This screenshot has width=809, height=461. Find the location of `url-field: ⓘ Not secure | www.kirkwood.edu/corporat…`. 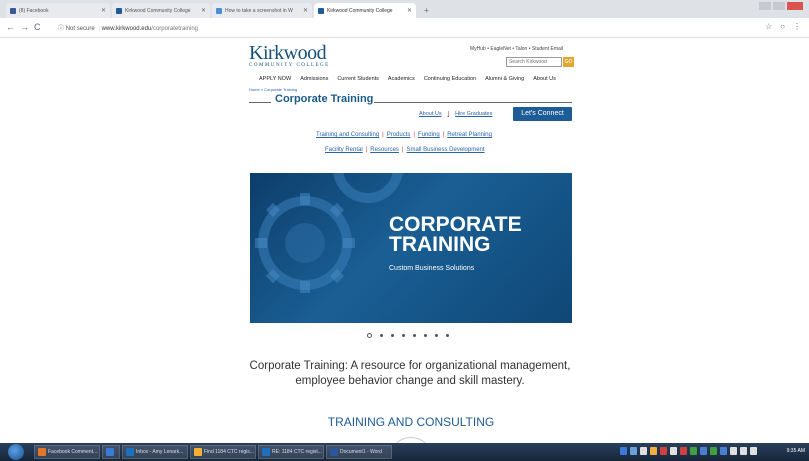

url-field: ⓘ Not secure | www.kirkwood.edu/corporat… is located at coordinates (128, 27).